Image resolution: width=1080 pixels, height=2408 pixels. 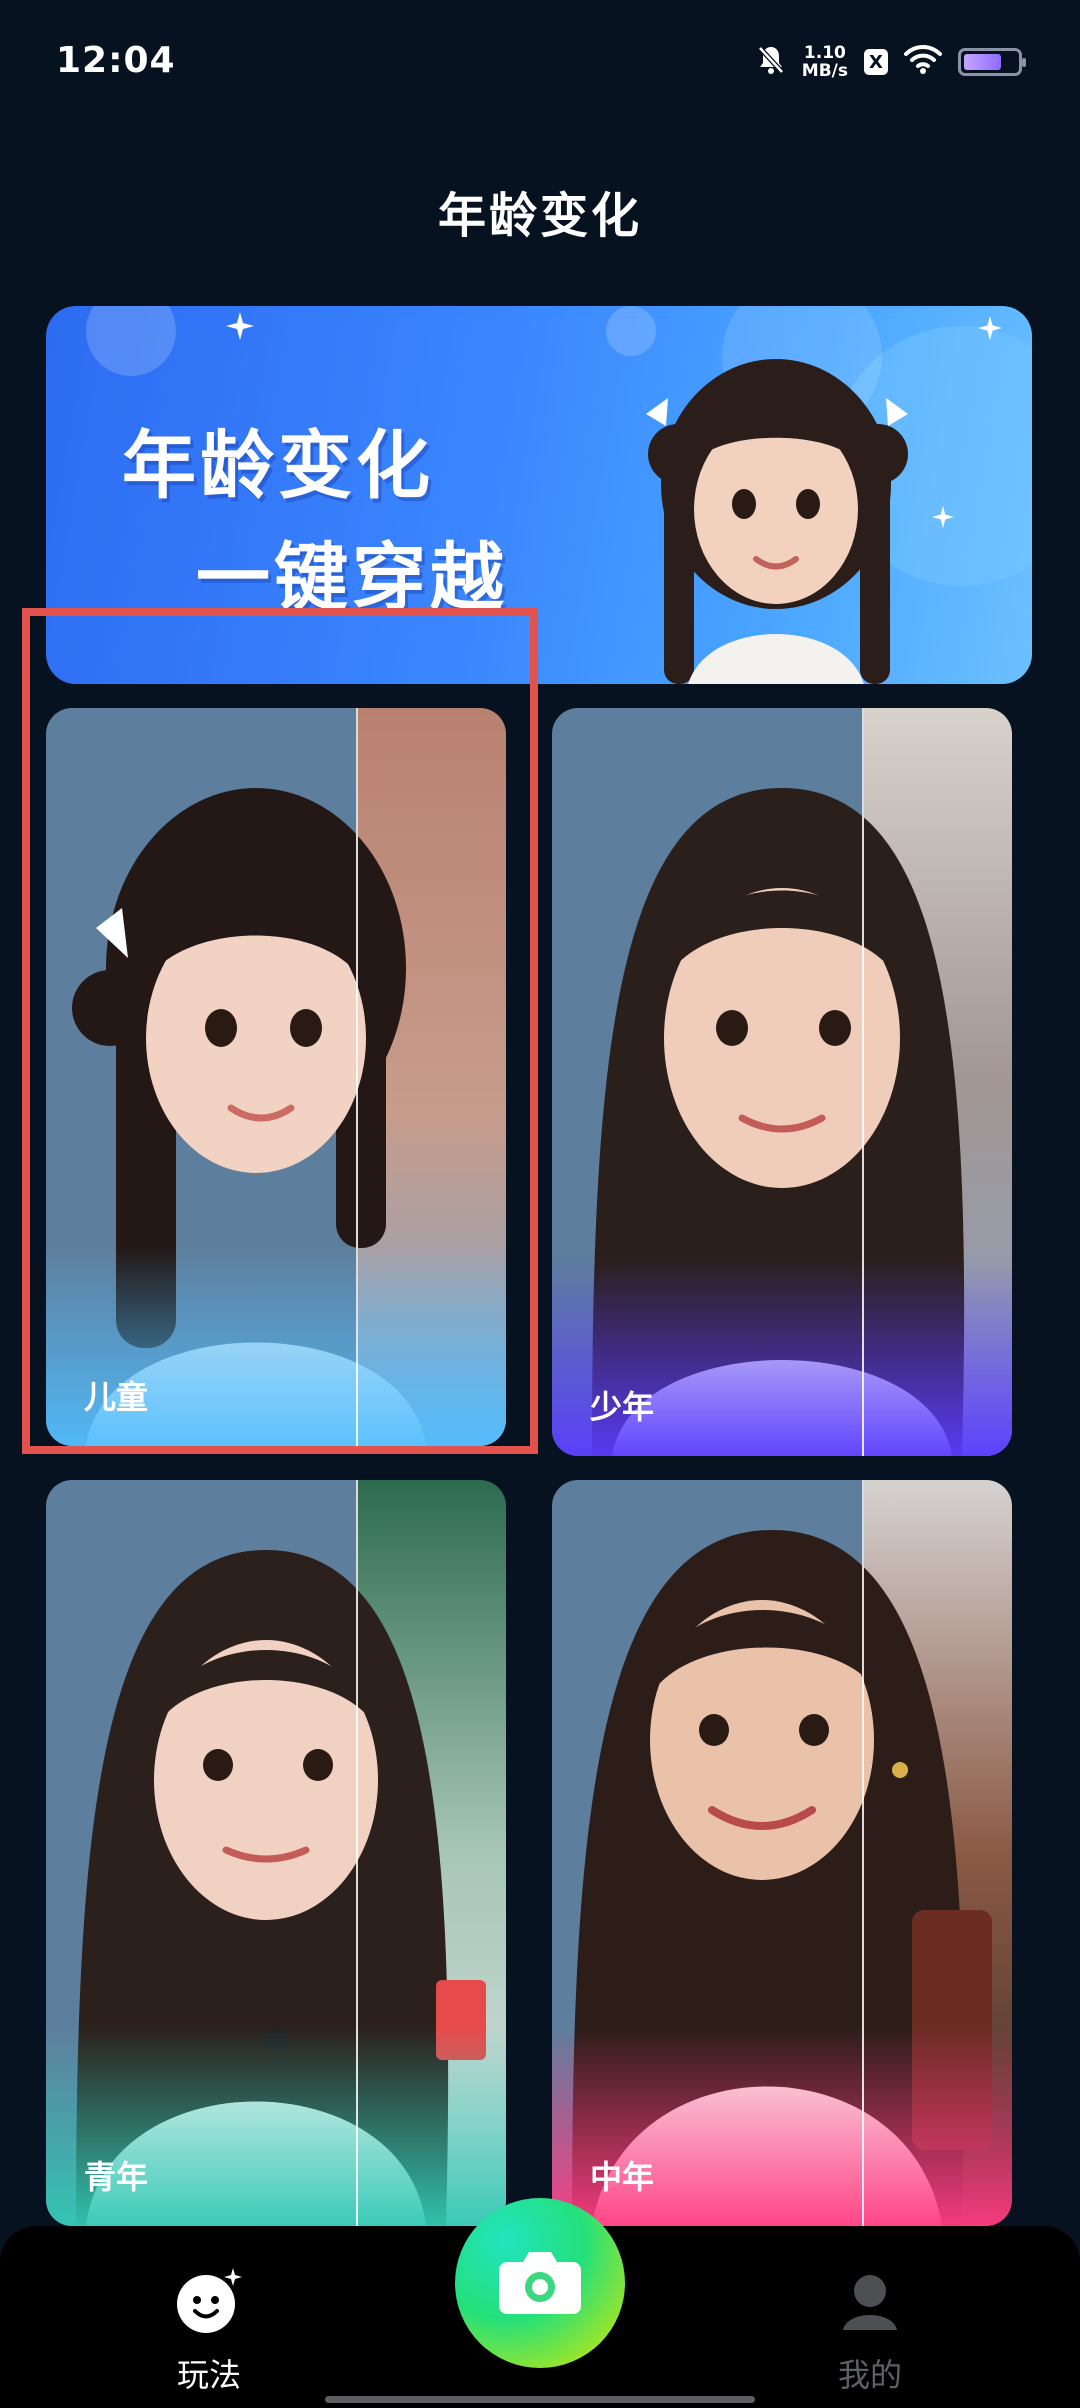 I want to click on bell-off-icon, so click(x=771, y=62).